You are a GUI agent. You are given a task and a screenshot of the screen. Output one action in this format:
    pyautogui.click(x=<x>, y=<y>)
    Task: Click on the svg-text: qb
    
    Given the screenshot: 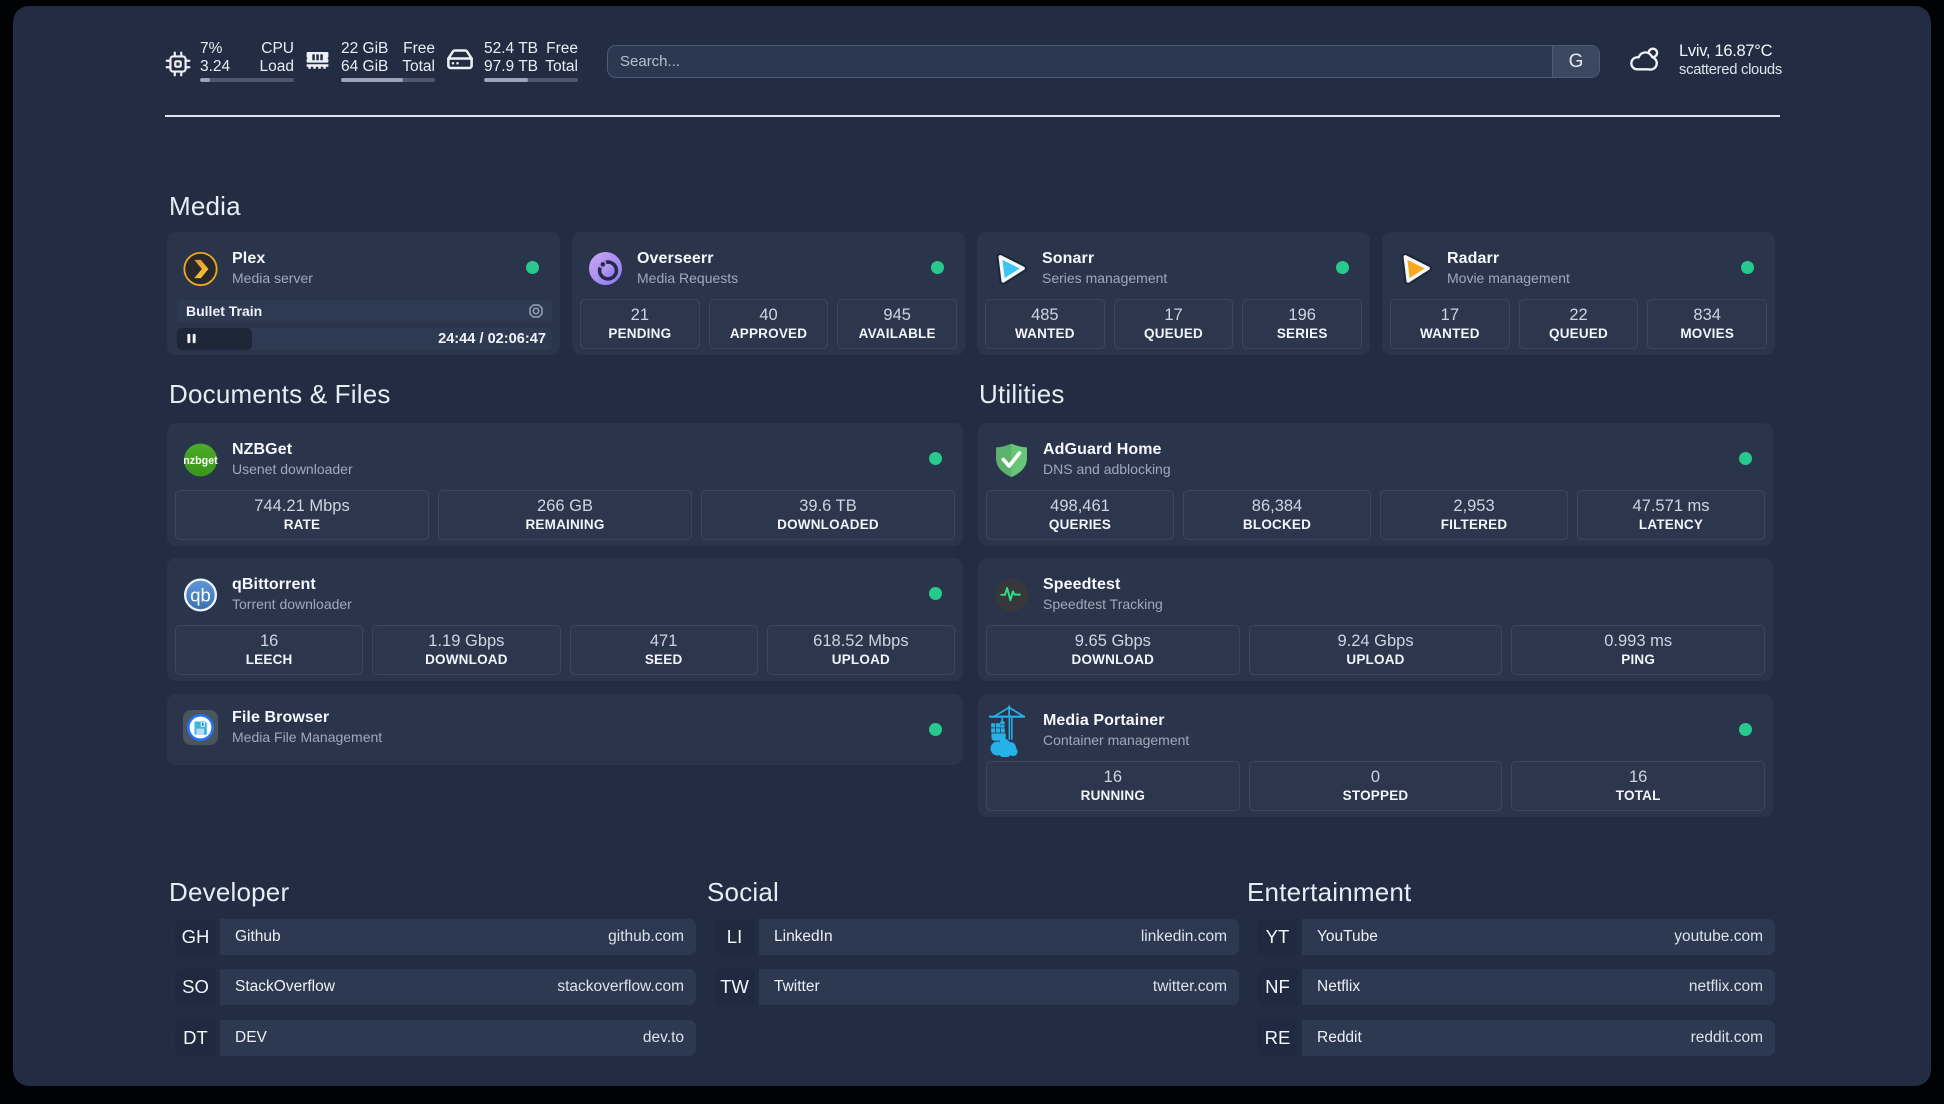 What is the action you would take?
    pyautogui.click(x=200, y=594)
    